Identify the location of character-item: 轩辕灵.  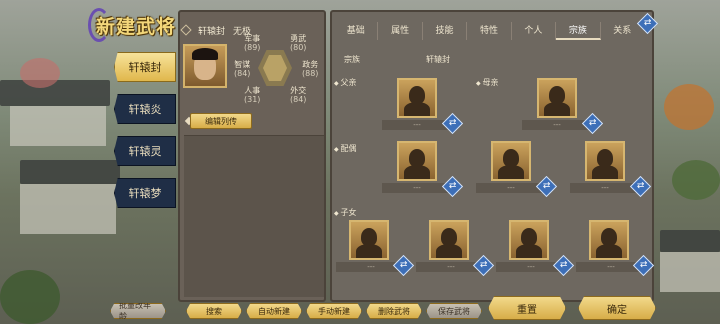
(145, 151).